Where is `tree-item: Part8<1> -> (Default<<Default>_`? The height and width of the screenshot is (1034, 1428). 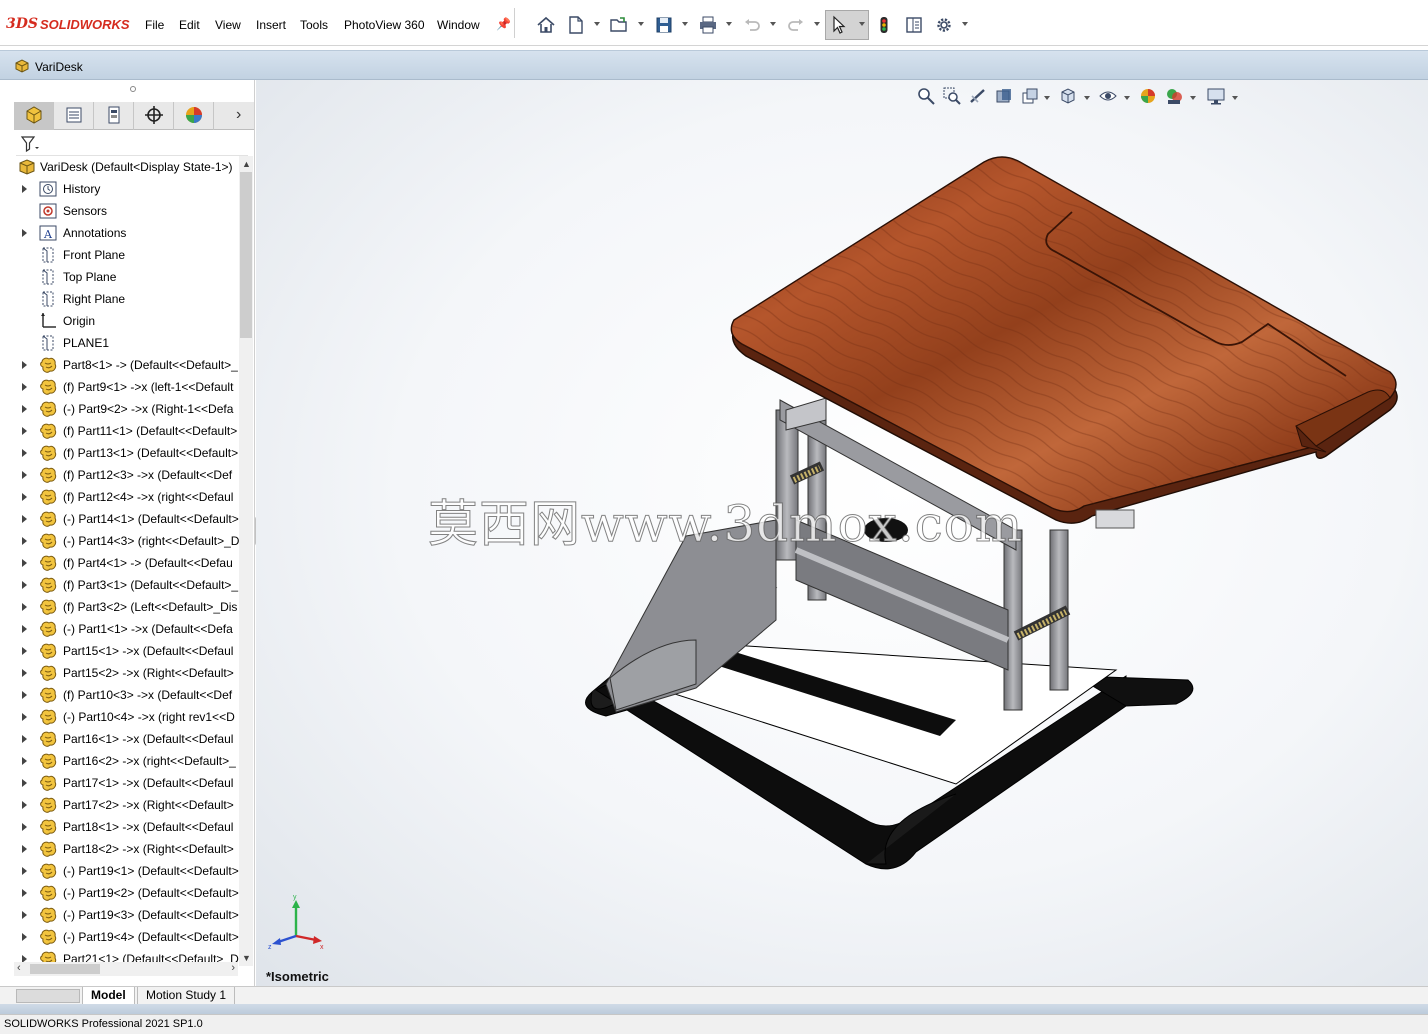
tree-item: Part8<1> -> (Default<<Default>_ is located at coordinates (126, 365).